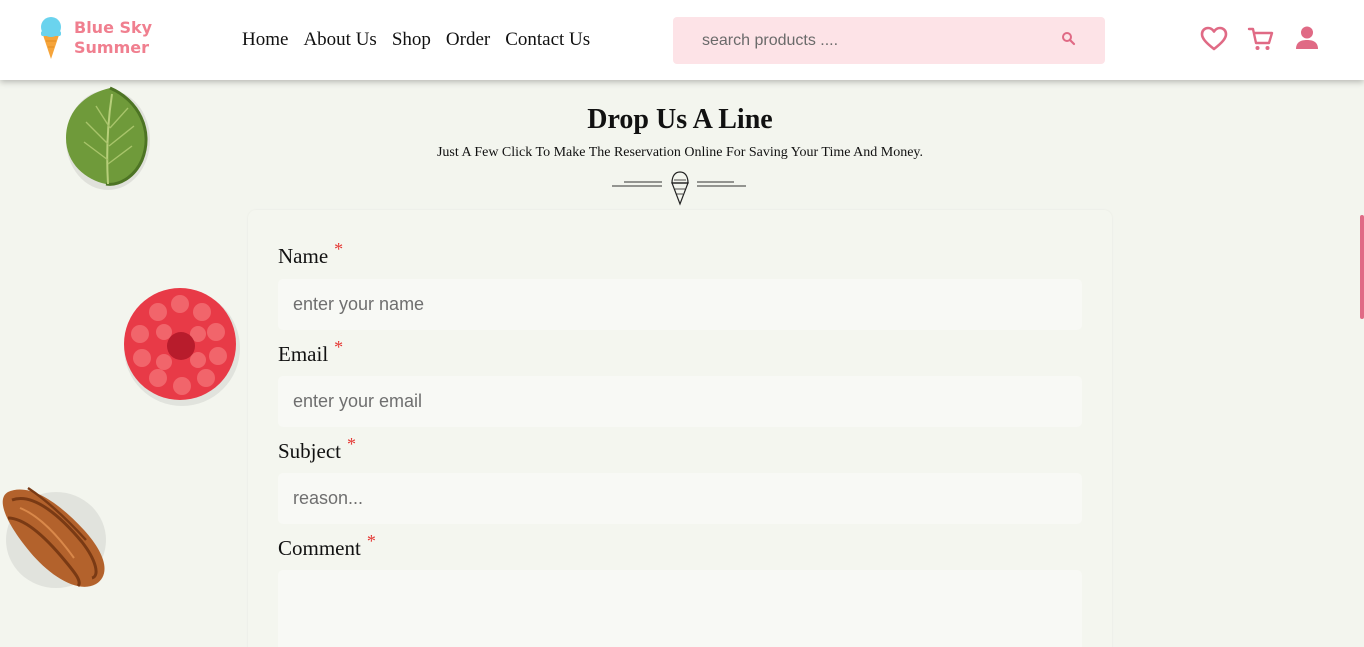 This screenshot has width=1364, height=647. What do you see at coordinates (680, 304) in the screenshot?
I see `name-field` at bounding box center [680, 304].